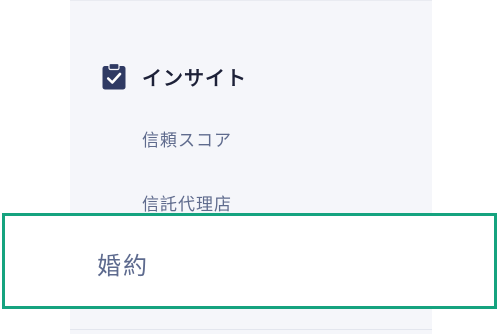  What do you see at coordinates (114, 76) in the screenshot?
I see `clipboard-check-icon` at bounding box center [114, 76].